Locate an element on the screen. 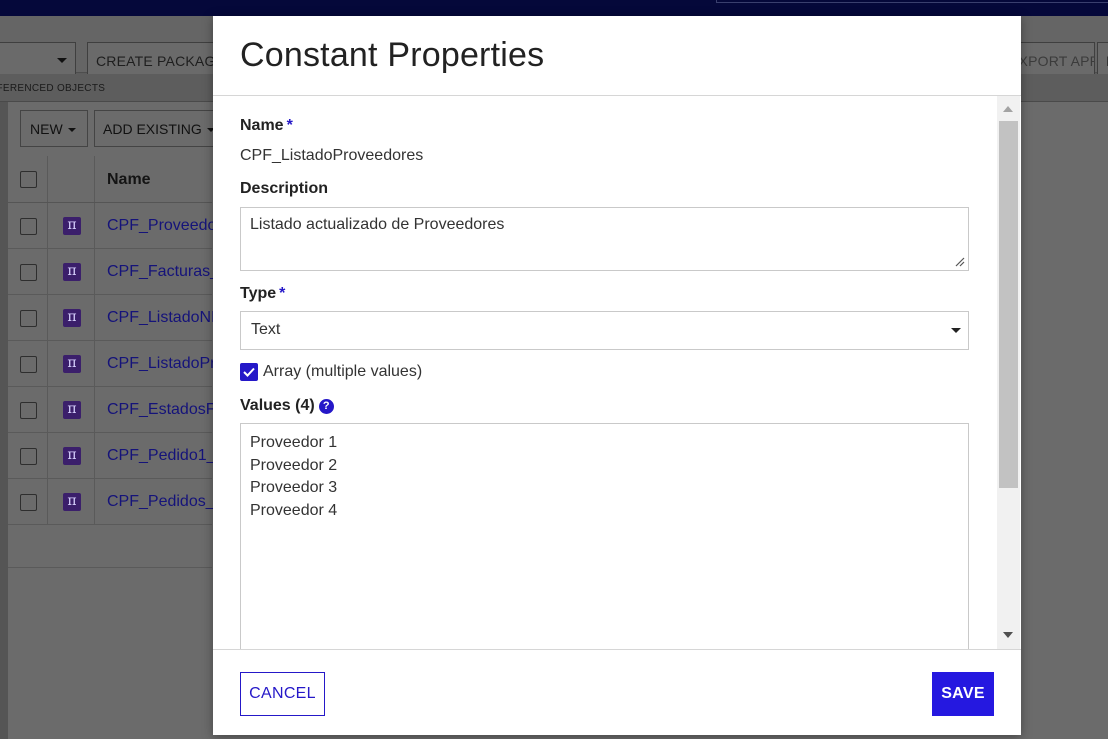  type-label-text: Type is located at coordinates (258, 293).